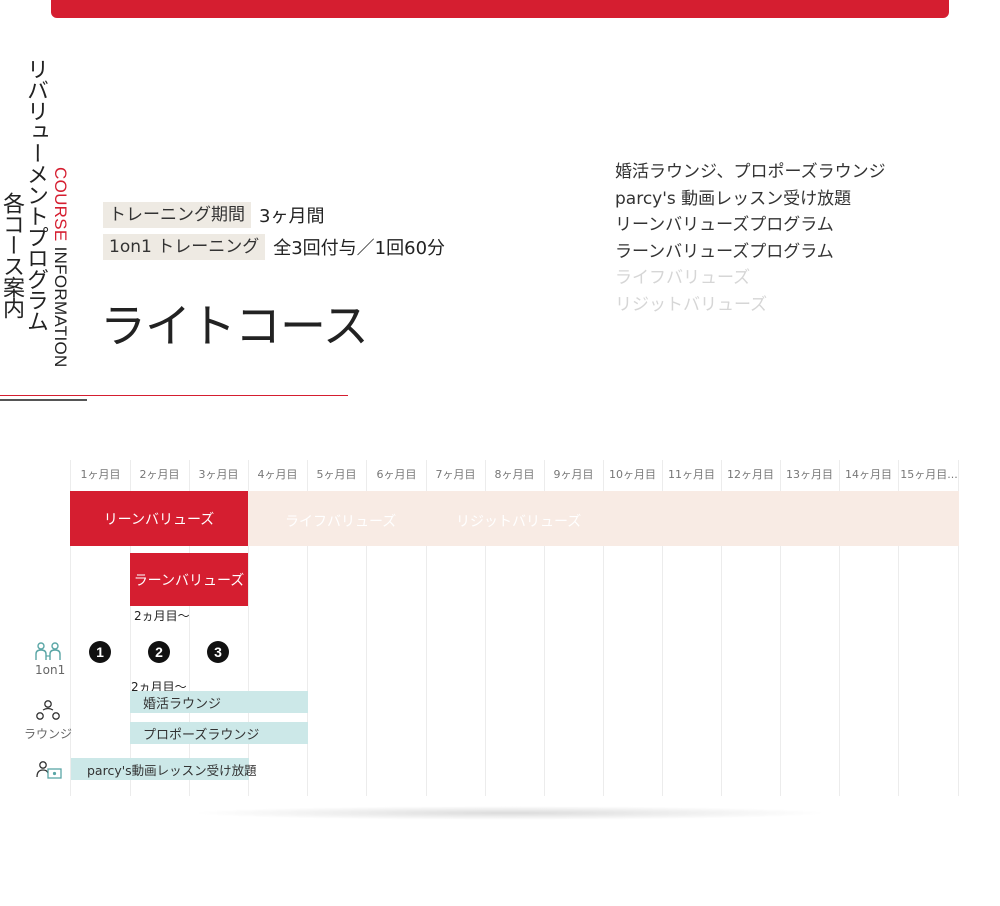  What do you see at coordinates (219, 702) in the screenshot?
I see `konkatsu-lounge-bar: 婚活ラウンジ` at bounding box center [219, 702].